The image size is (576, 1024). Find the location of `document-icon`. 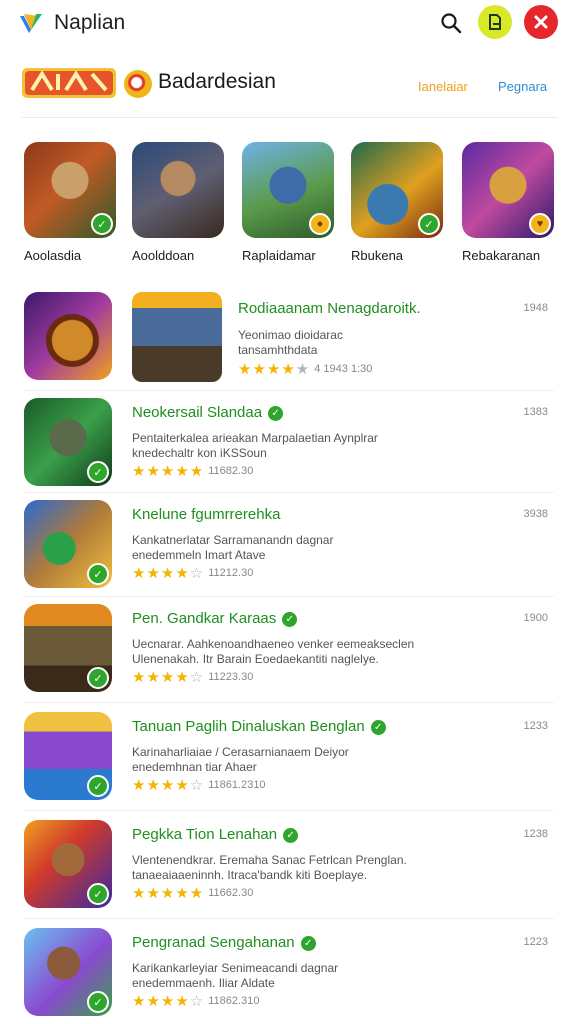

document-icon is located at coordinates (495, 22).